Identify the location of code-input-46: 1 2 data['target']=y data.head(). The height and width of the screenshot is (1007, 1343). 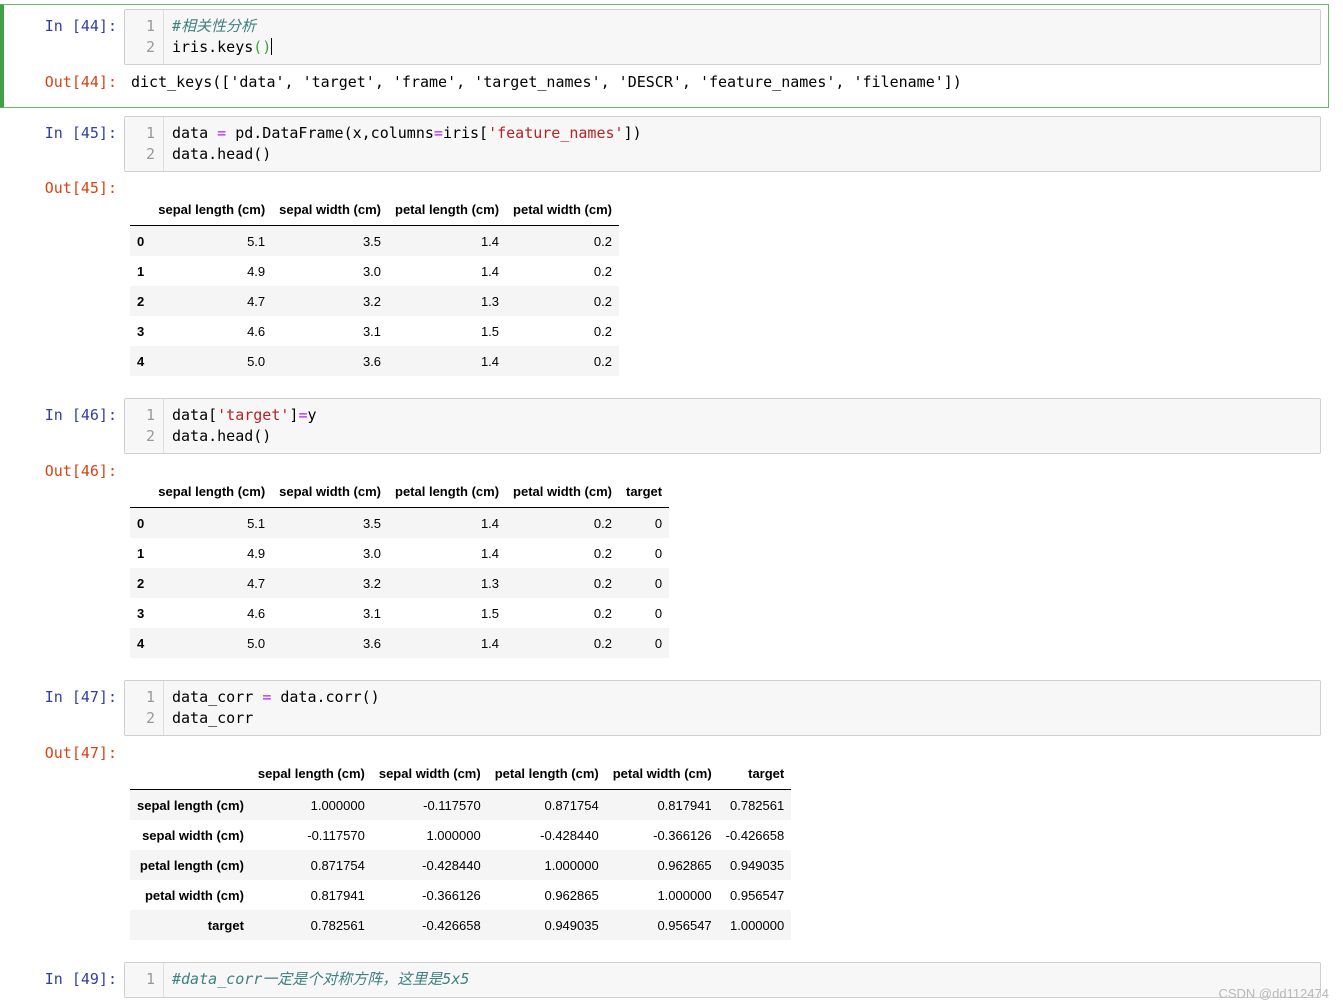
(722, 426).